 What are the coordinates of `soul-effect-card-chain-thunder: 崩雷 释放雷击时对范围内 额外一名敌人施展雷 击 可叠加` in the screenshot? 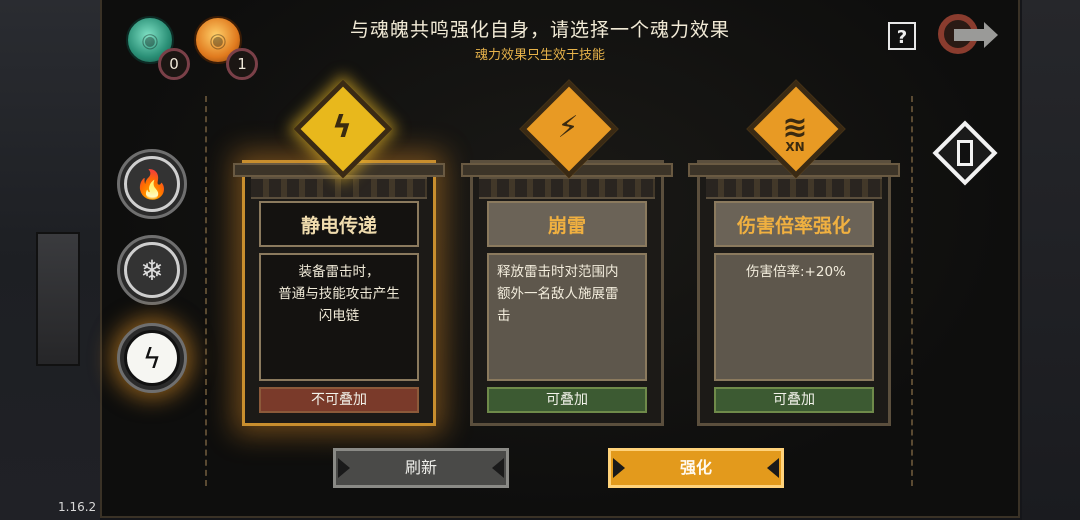 It's located at (567, 293).